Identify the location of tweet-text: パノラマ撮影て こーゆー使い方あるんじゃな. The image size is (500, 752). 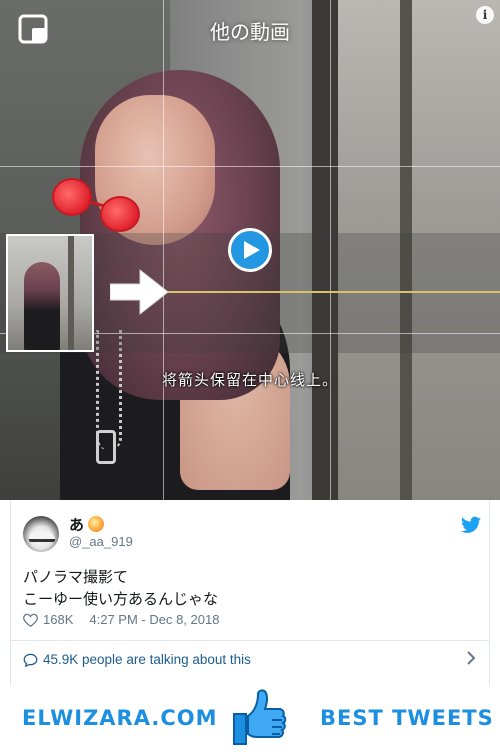
(120, 588).